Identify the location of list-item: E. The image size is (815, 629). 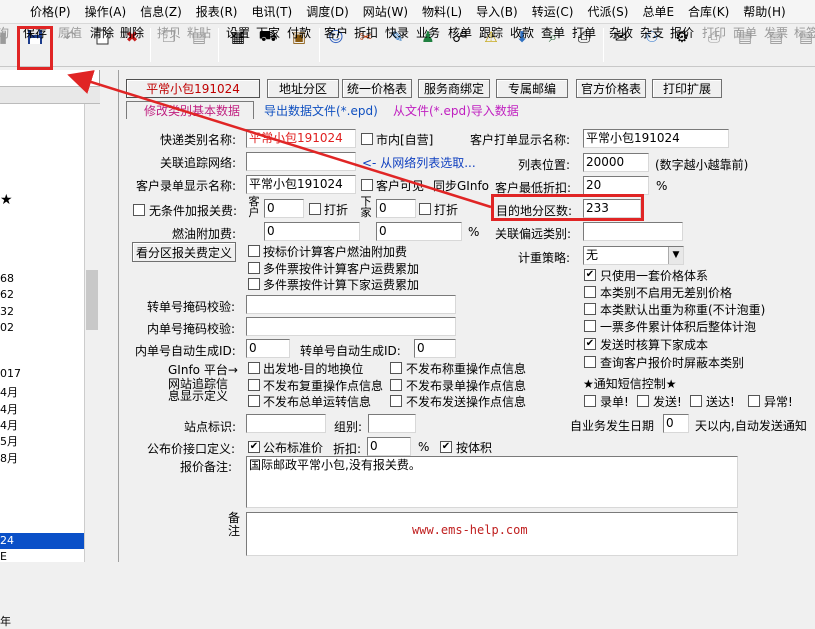
(3, 556).